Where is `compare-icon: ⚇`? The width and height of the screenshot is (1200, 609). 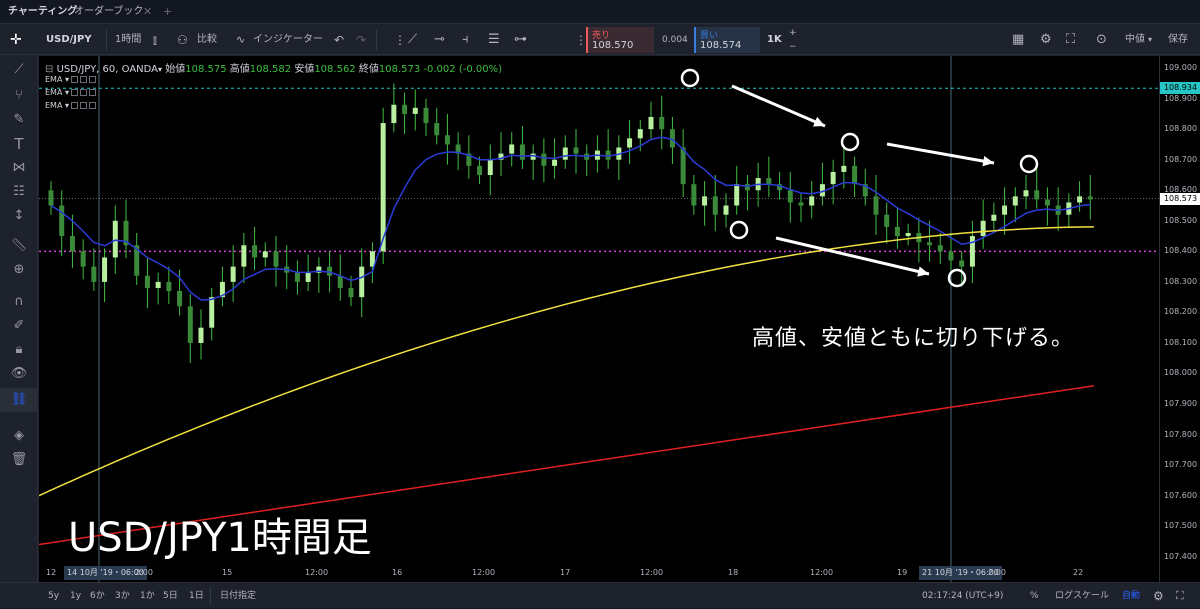
compare-icon: ⚇ is located at coordinates (182, 40).